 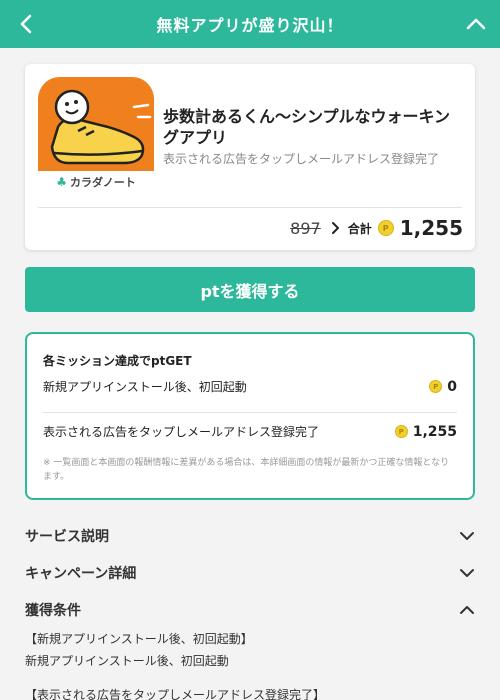 I want to click on mission-row: 表示される広告をタップしメールアドレス登録完了 P 1,255, so click(x=250, y=431).